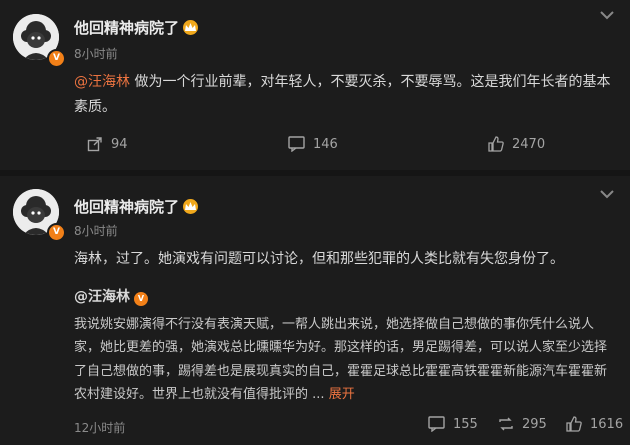  I want to click on retweet-button: 295, so click(522, 424).